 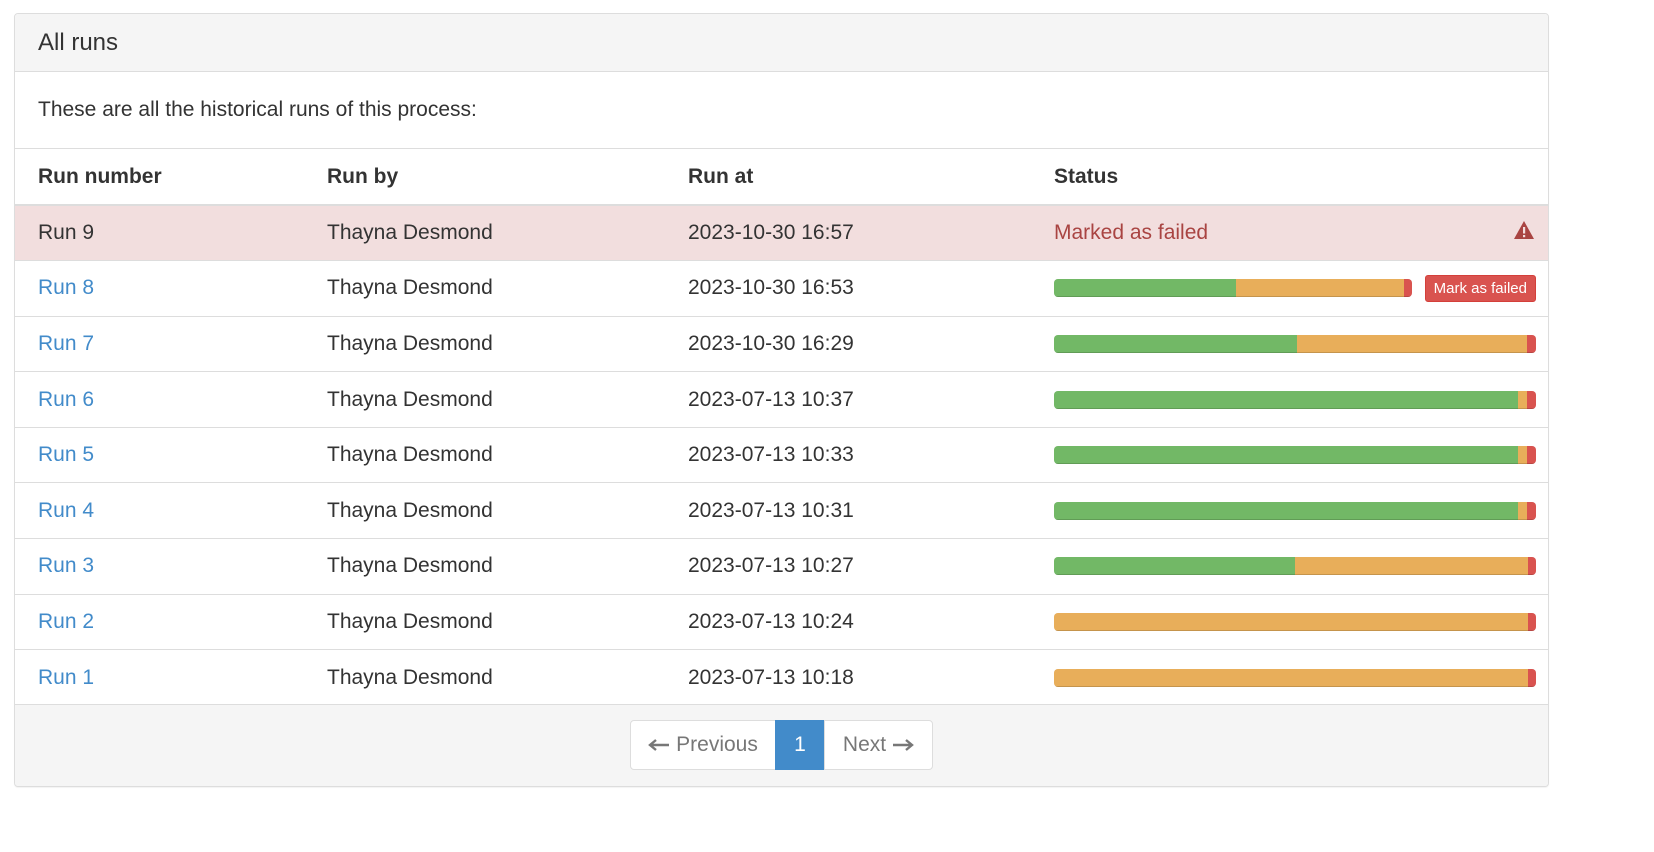 I want to click on table-row: Run 2 Thayna Desmond 2023-07-13 10:24, so click(x=781, y=621).